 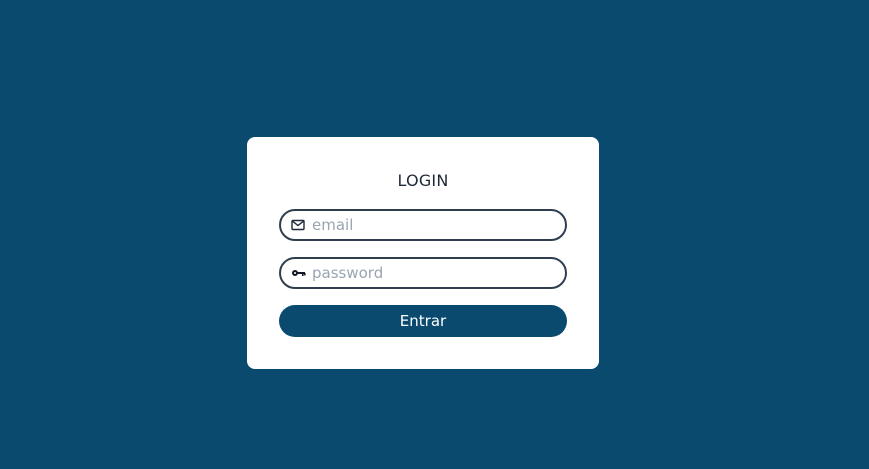 I want to click on envelope-icon, so click(x=298, y=225).